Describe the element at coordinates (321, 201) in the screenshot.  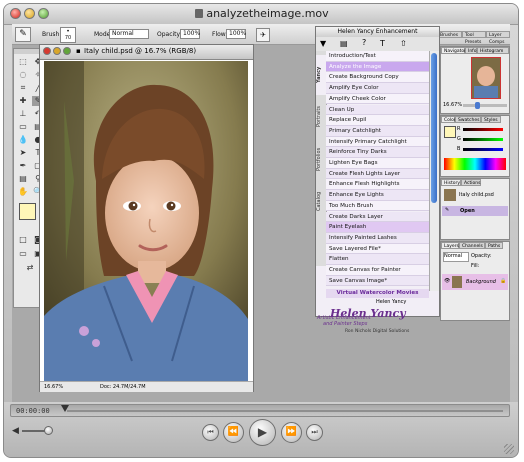
I see `side-tab-catalog: Catalog` at that location.